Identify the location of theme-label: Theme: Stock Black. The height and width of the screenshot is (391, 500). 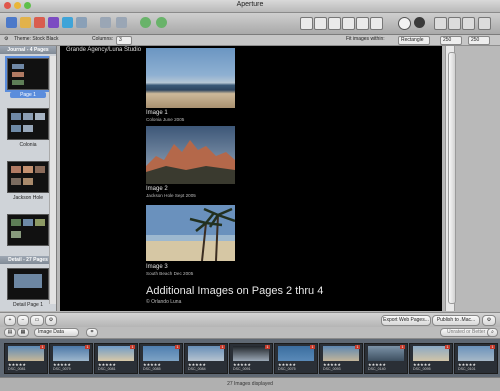
(36, 39).